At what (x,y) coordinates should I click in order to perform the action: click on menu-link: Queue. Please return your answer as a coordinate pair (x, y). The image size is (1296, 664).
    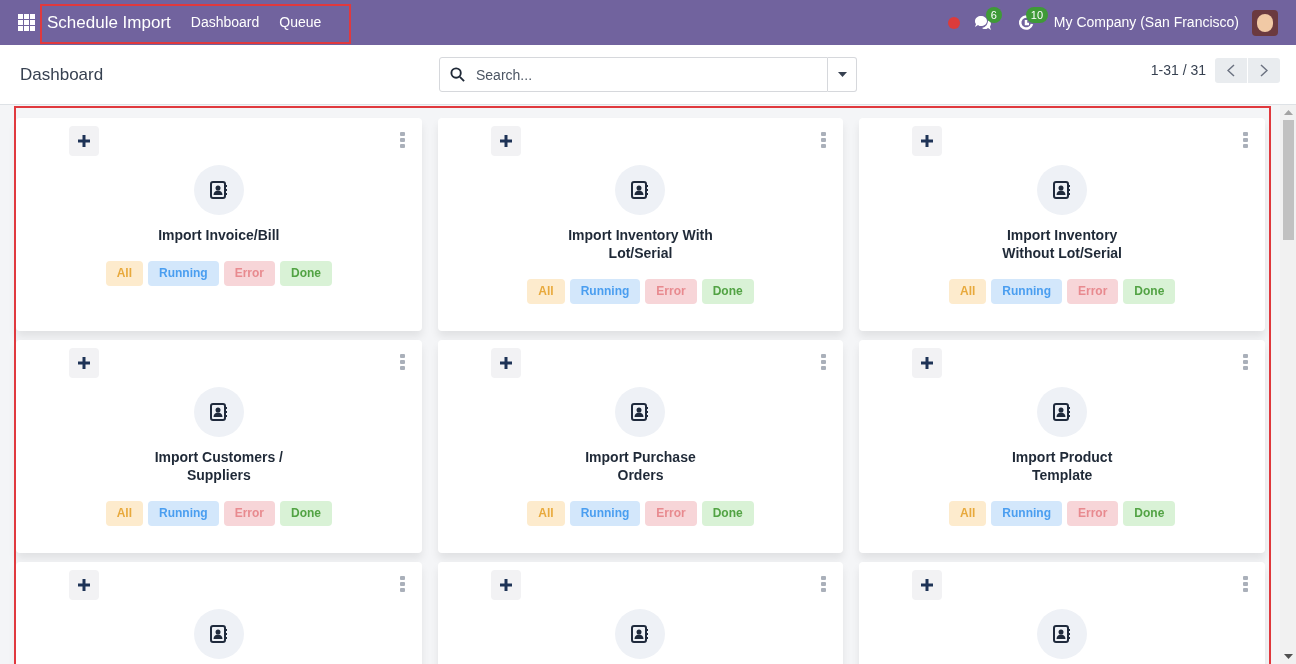
    Looking at the image, I should click on (300, 22).